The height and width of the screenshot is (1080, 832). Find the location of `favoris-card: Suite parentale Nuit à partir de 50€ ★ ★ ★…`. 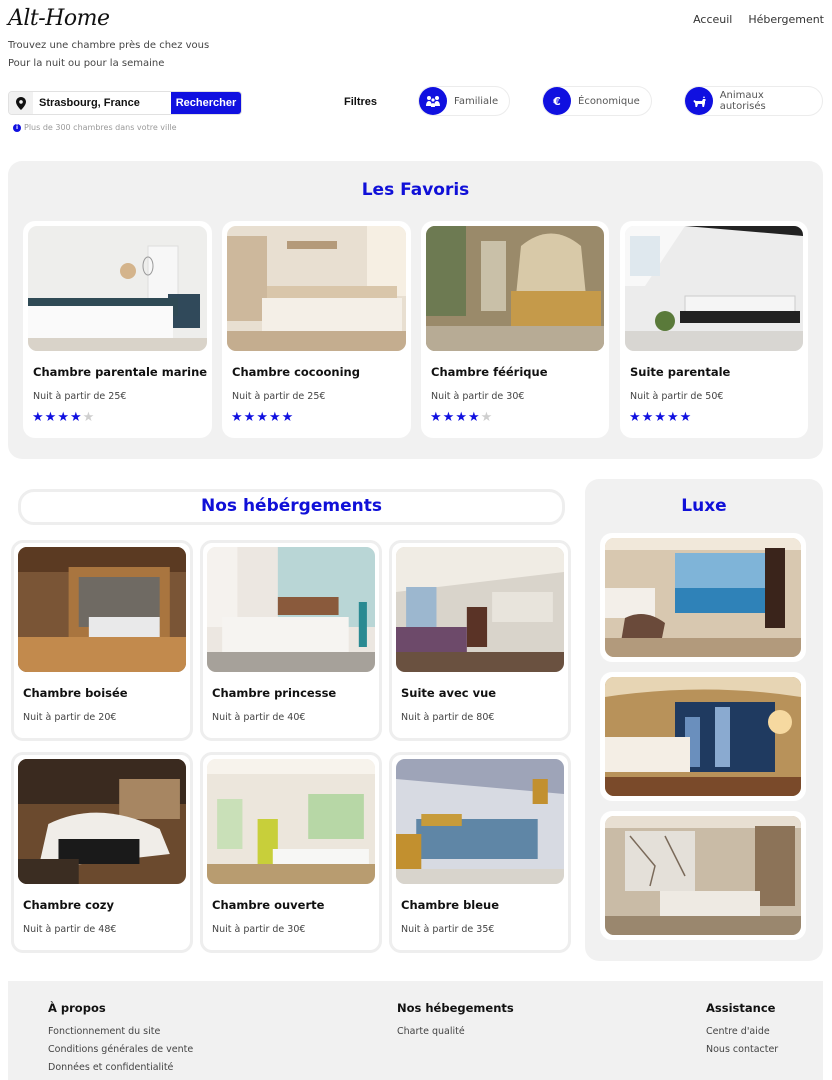

favoris-card: Suite parentale Nuit à partir de 50€ ★ ★ ★… is located at coordinates (714, 329).